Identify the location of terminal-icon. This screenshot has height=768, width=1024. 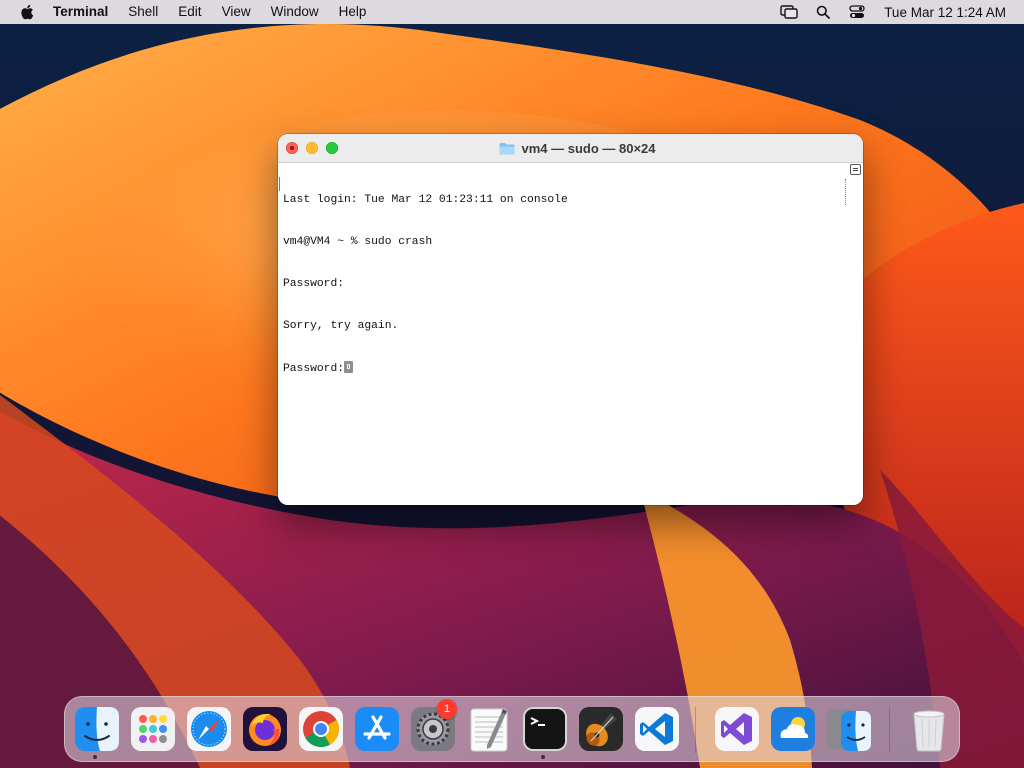
(545, 729).